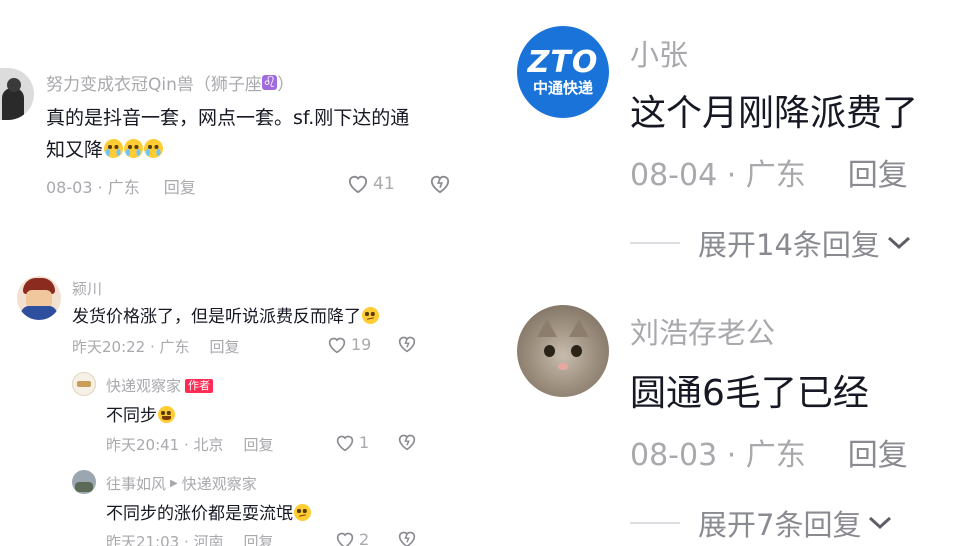 This screenshot has width=971, height=546. I want to click on reply-header: 往事如风 ▶ 快递观察家, so click(181, 483).